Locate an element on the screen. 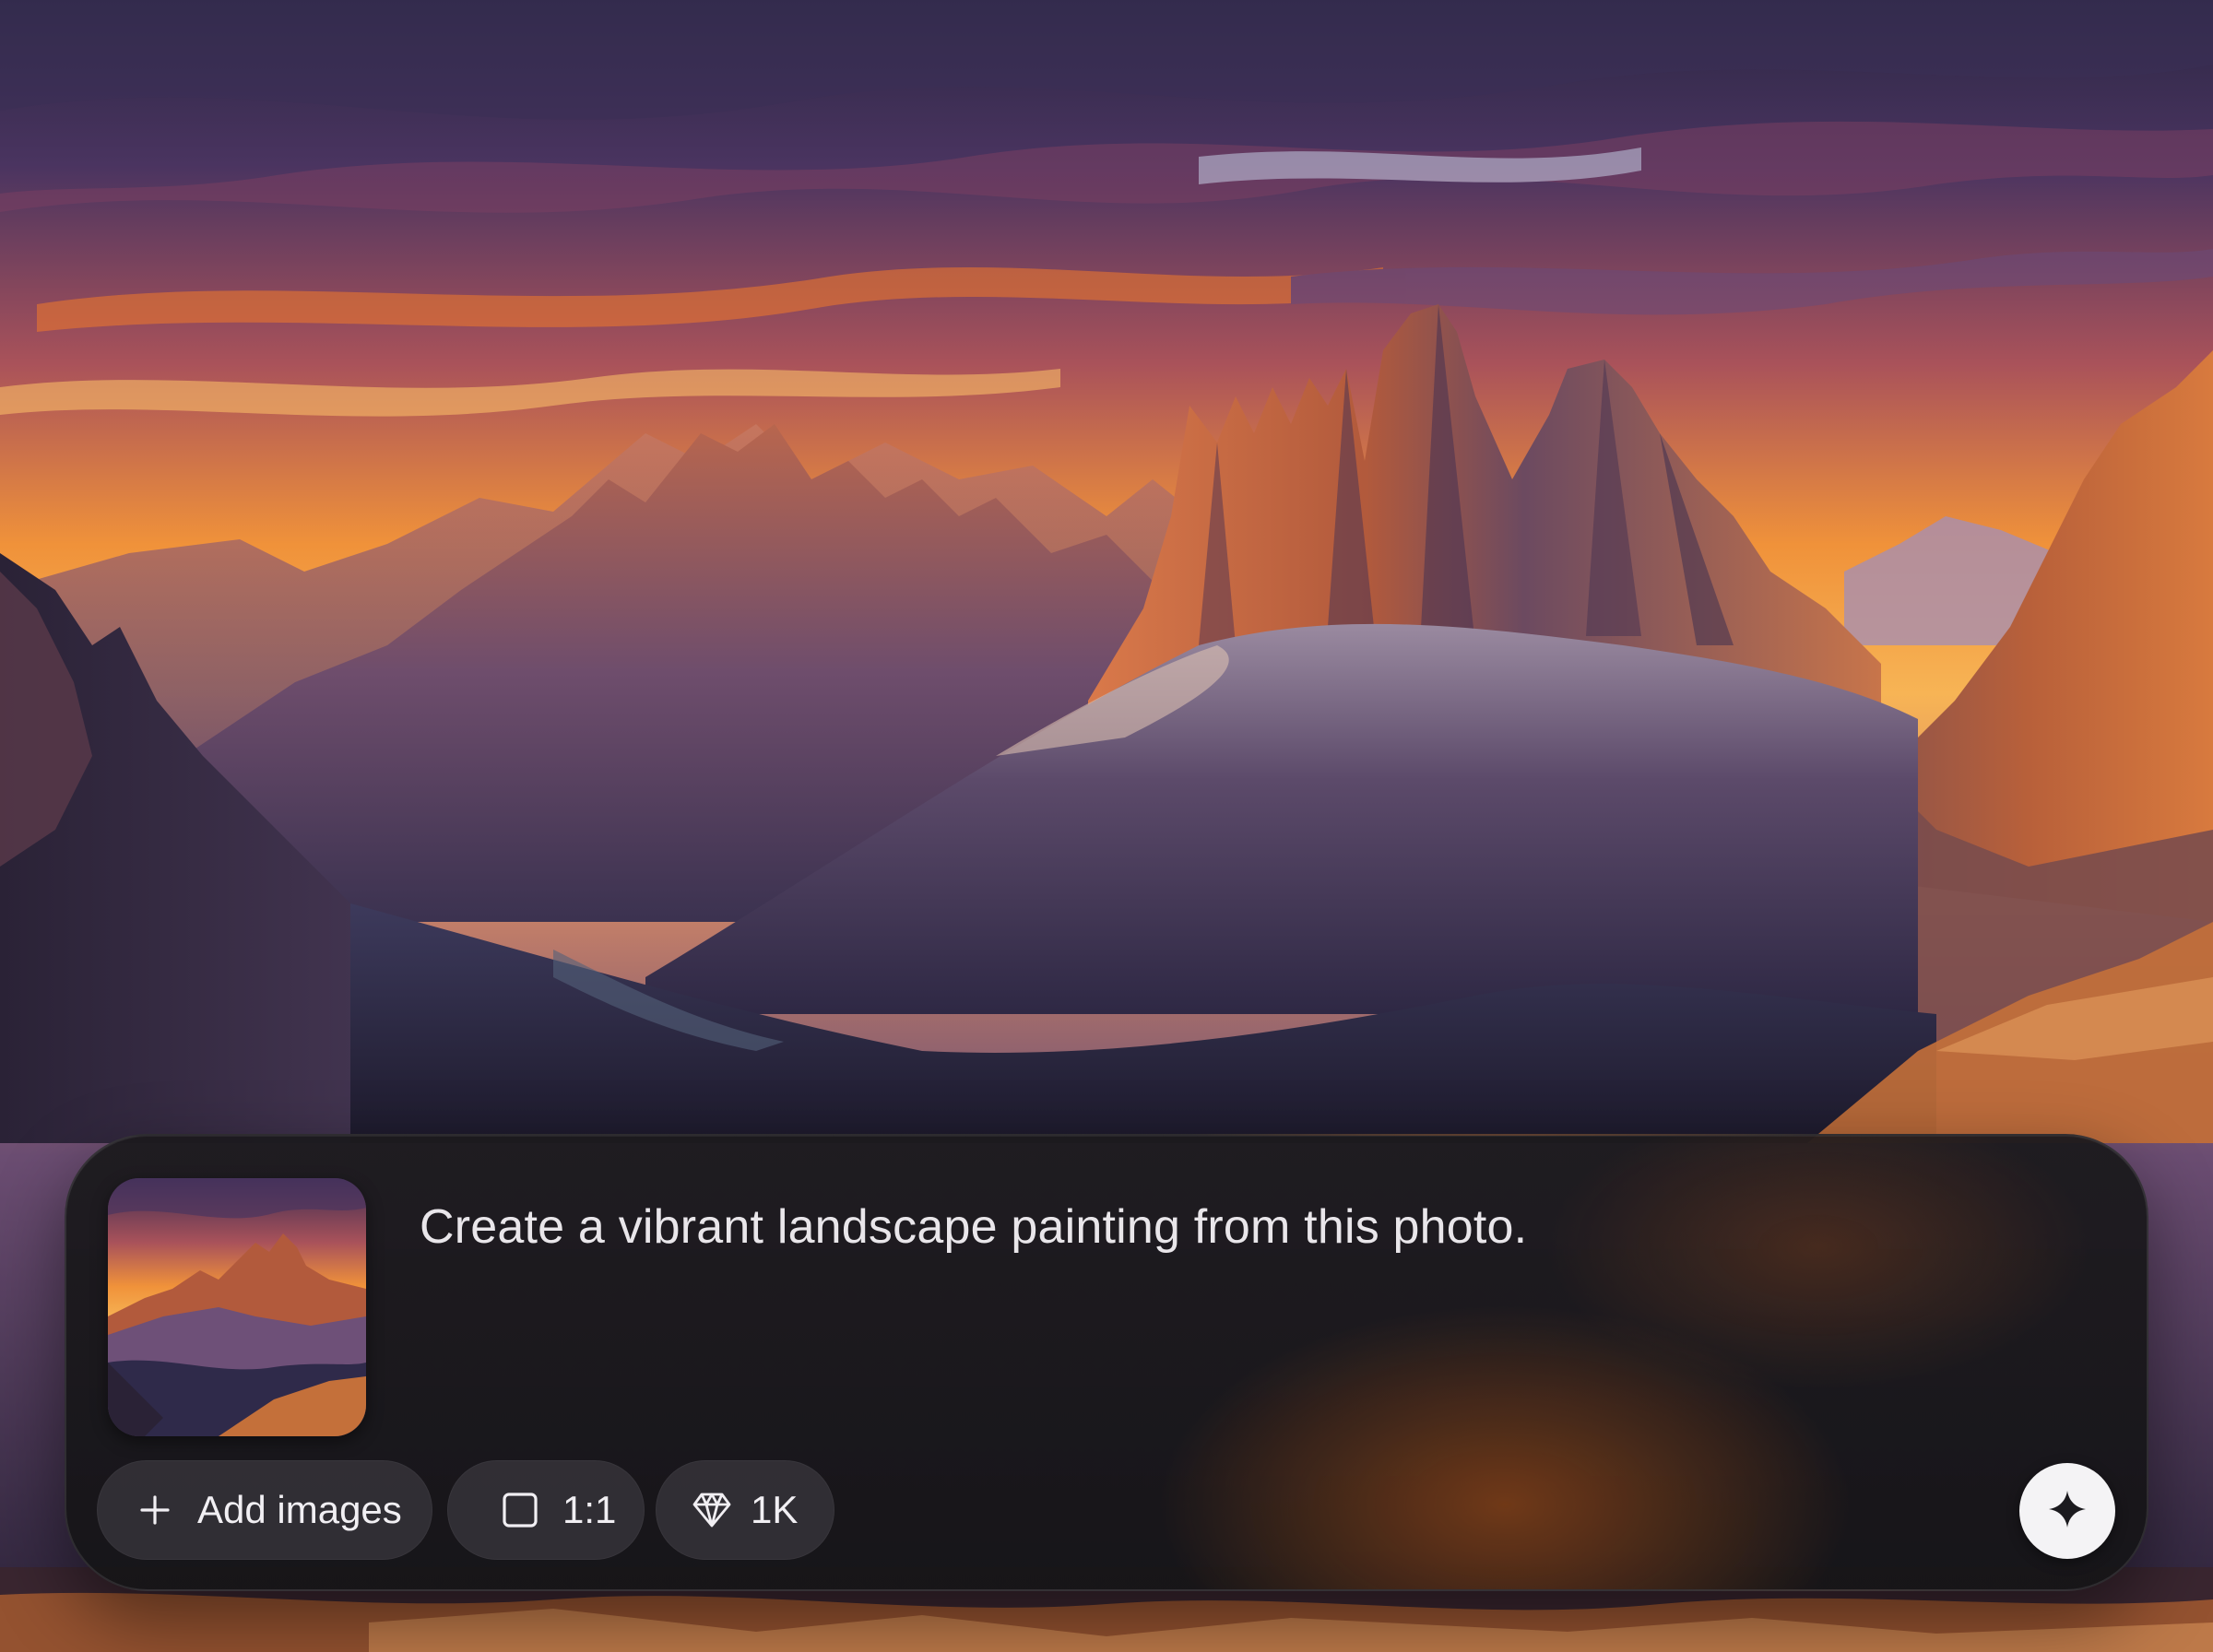 The image size is (2213, 1652). generate-button is located at coordinates (2067, 1511).